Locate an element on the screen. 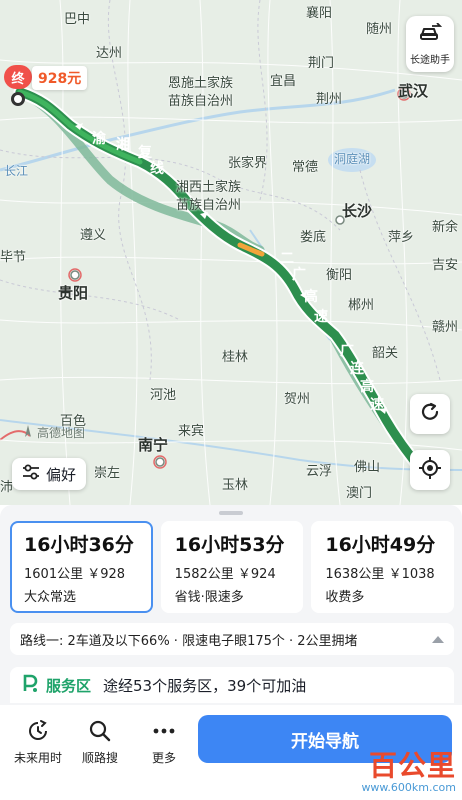  route-info-text: 路线一: 2车道及以下66% · 限速电子眼175个 · 2公里拥堵 is located at coordinates (189, 641).